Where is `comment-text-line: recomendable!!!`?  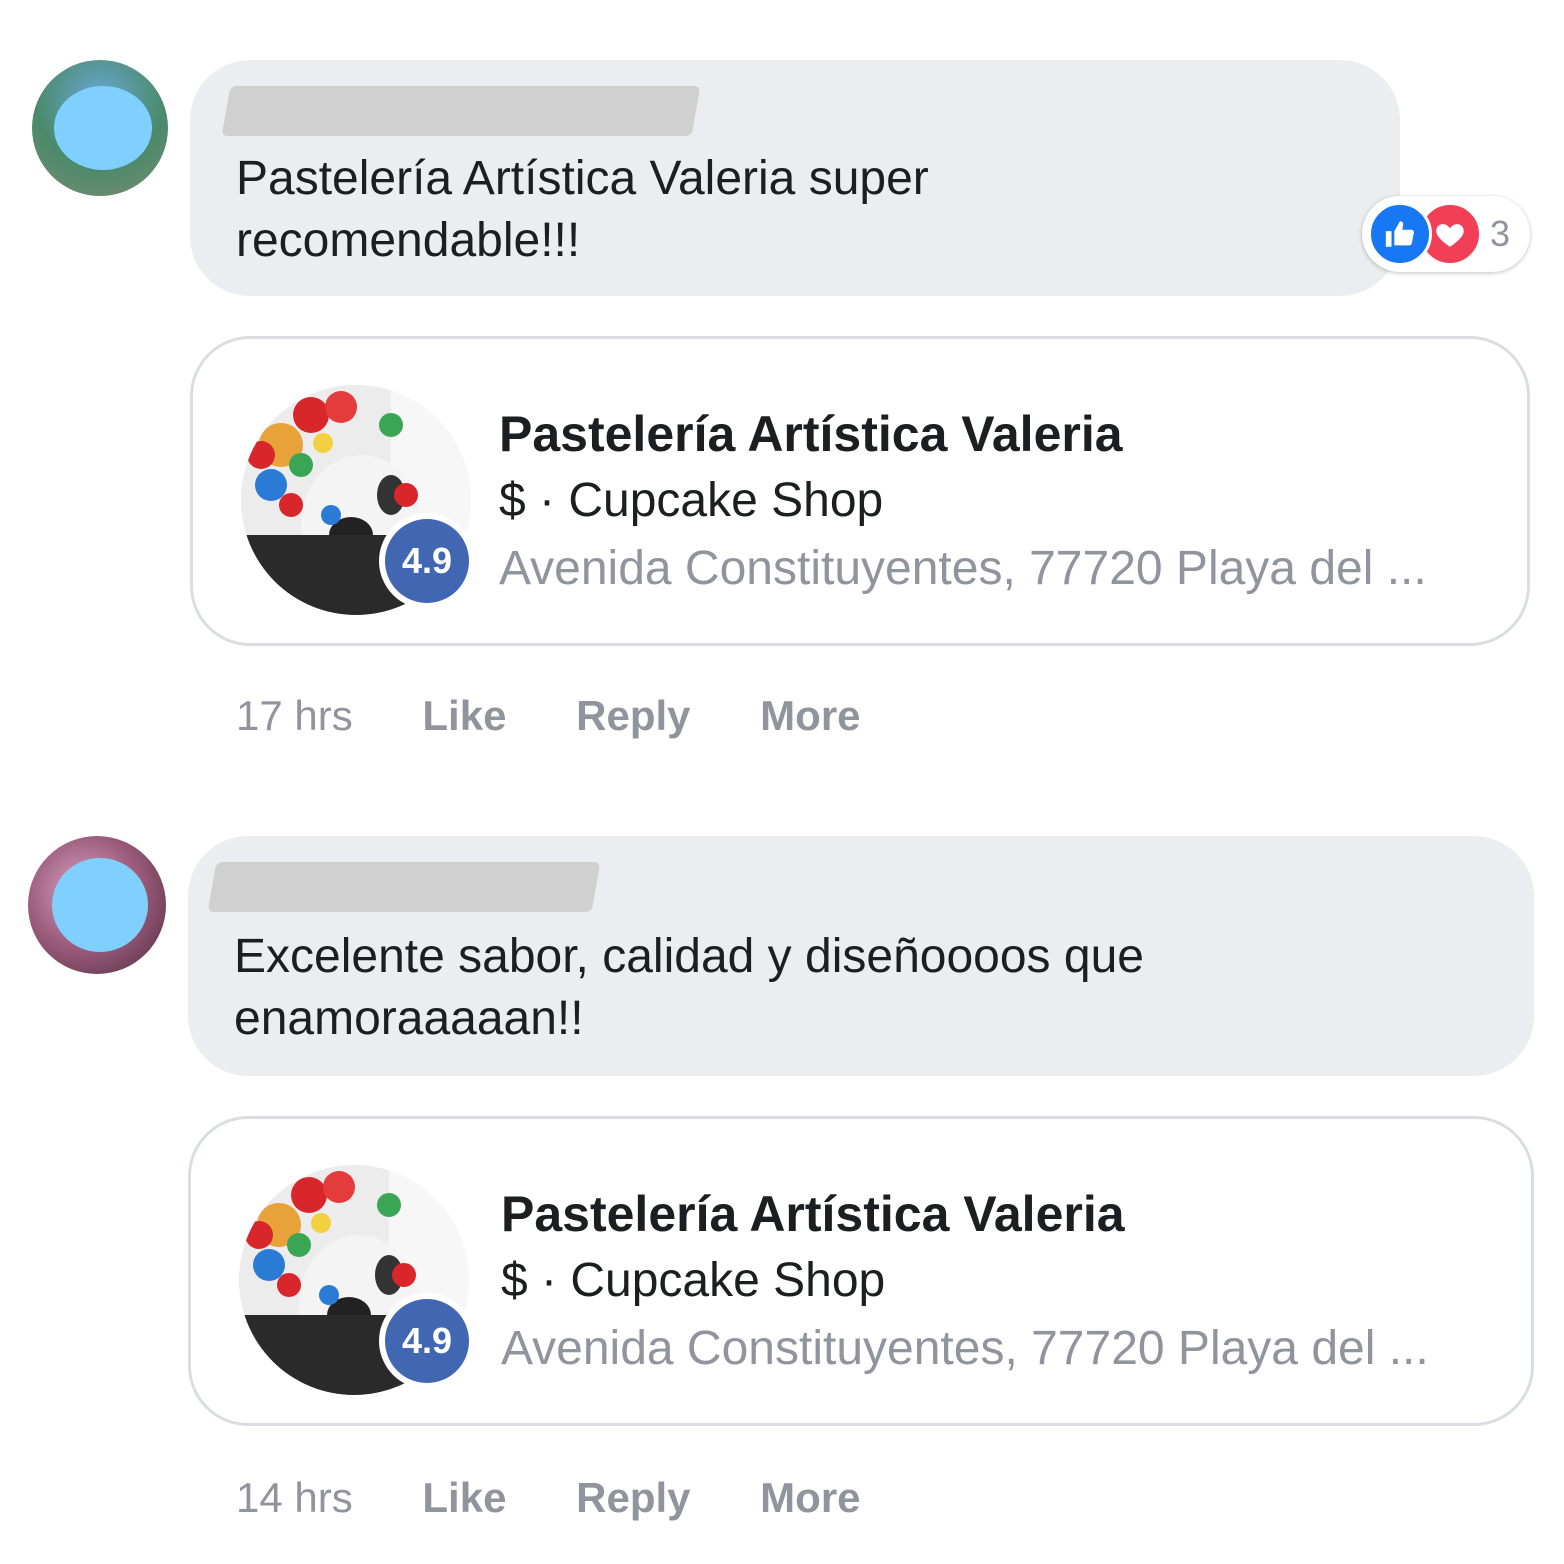
comment-text-line: recomendable!!! is located at coordinates (408, 240).